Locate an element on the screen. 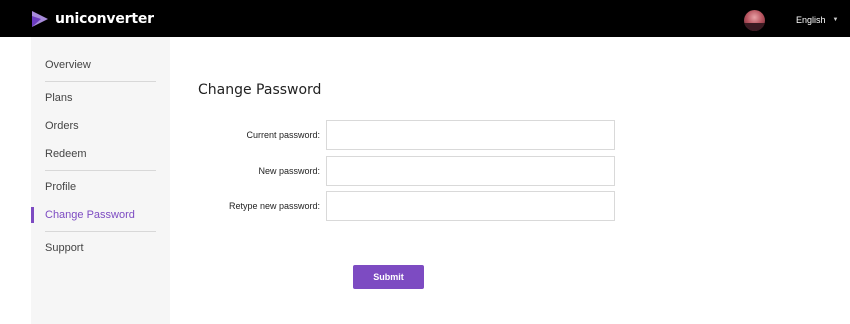 The image size is (850, 324). sidebar-item-plans: Plans is located at coordinates (59, 98).